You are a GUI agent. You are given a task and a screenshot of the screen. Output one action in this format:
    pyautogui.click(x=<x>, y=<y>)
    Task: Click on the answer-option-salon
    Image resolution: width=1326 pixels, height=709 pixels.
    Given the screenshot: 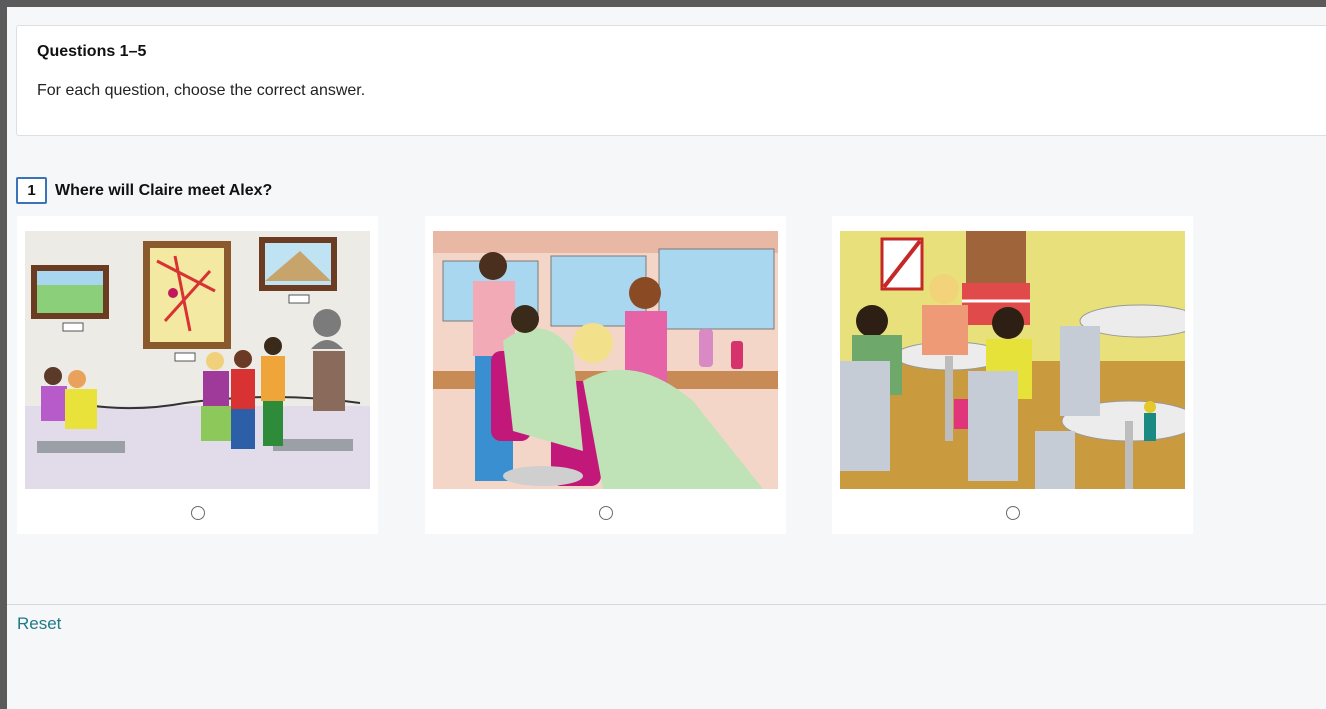 What is the action you would take?
    pyautogui.click(x=605, y=375)
    